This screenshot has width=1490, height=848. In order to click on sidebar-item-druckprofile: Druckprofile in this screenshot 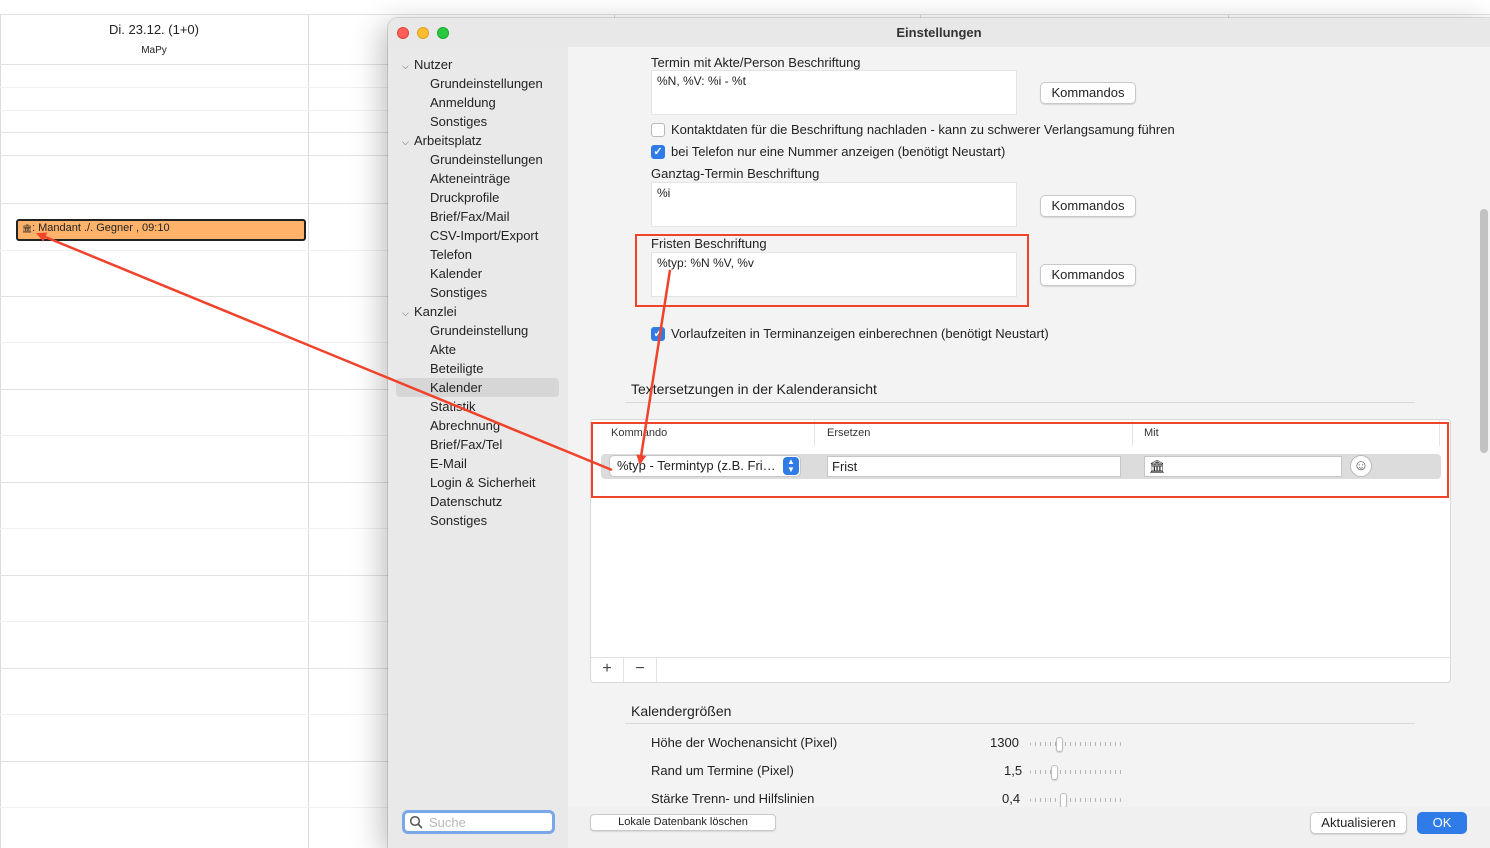, I will do `click(478, 197)`.